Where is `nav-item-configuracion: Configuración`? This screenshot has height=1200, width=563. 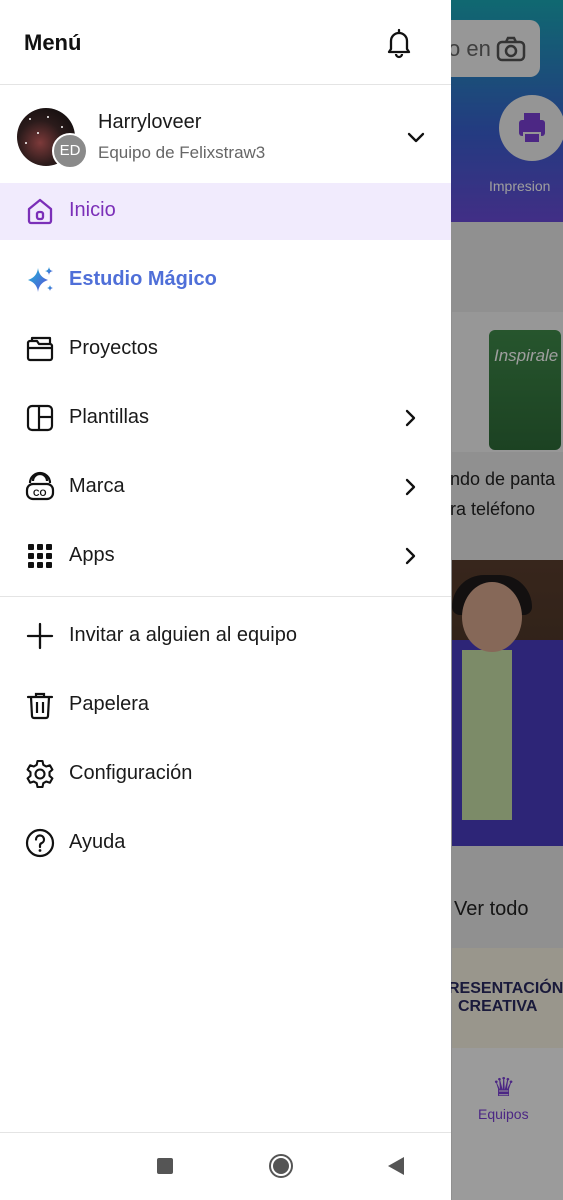
nav-item-configuracion: Configuración is located at coordinates (225, 774).